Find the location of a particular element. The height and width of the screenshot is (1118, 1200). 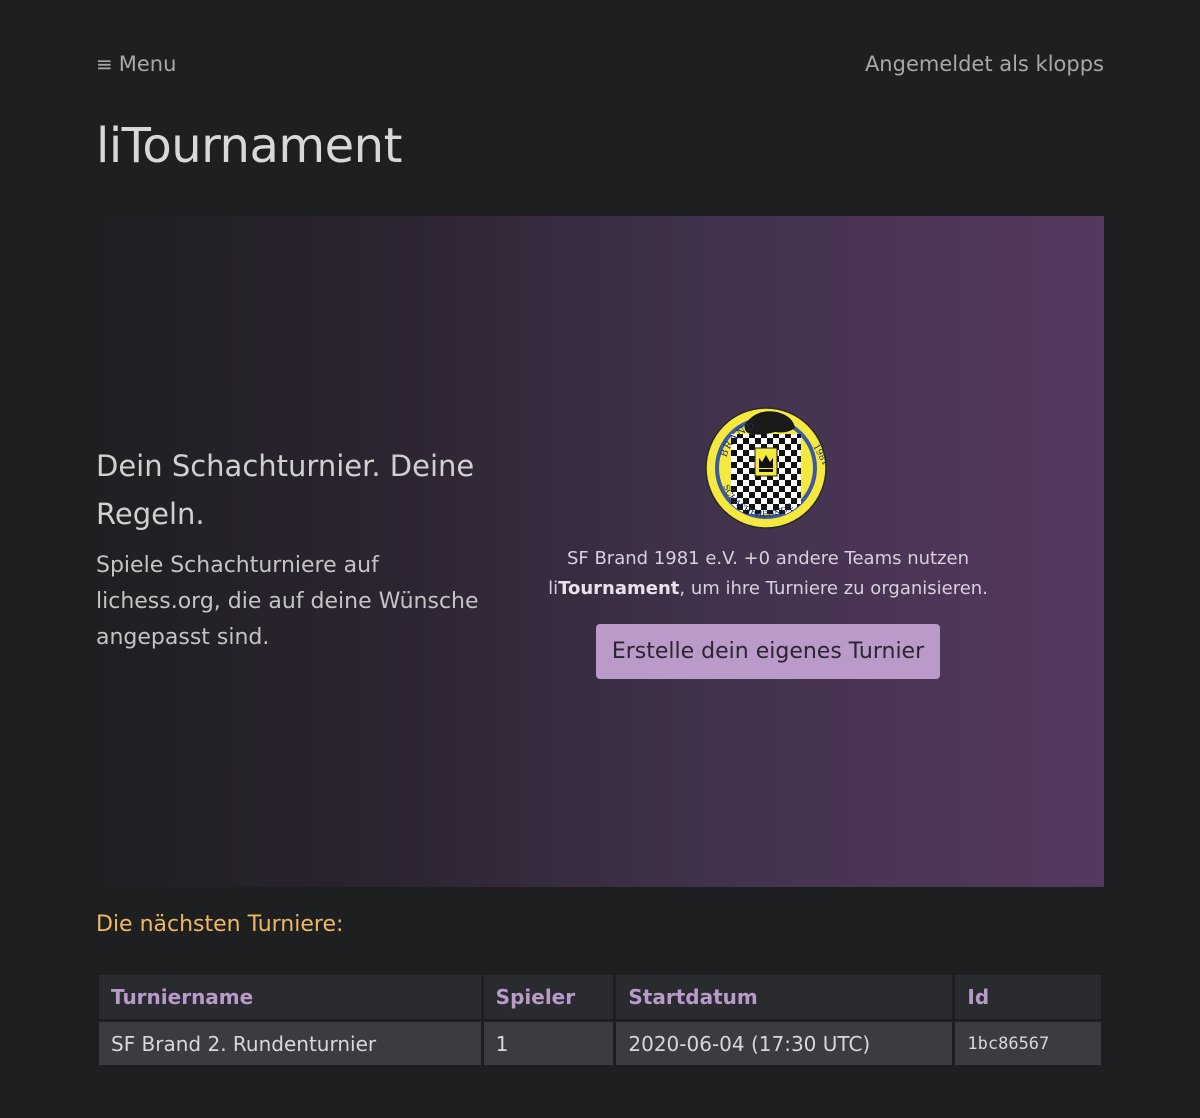

top-bar: ≡ Menu Angemeldet als klopps is located at coordinates (600, 64).